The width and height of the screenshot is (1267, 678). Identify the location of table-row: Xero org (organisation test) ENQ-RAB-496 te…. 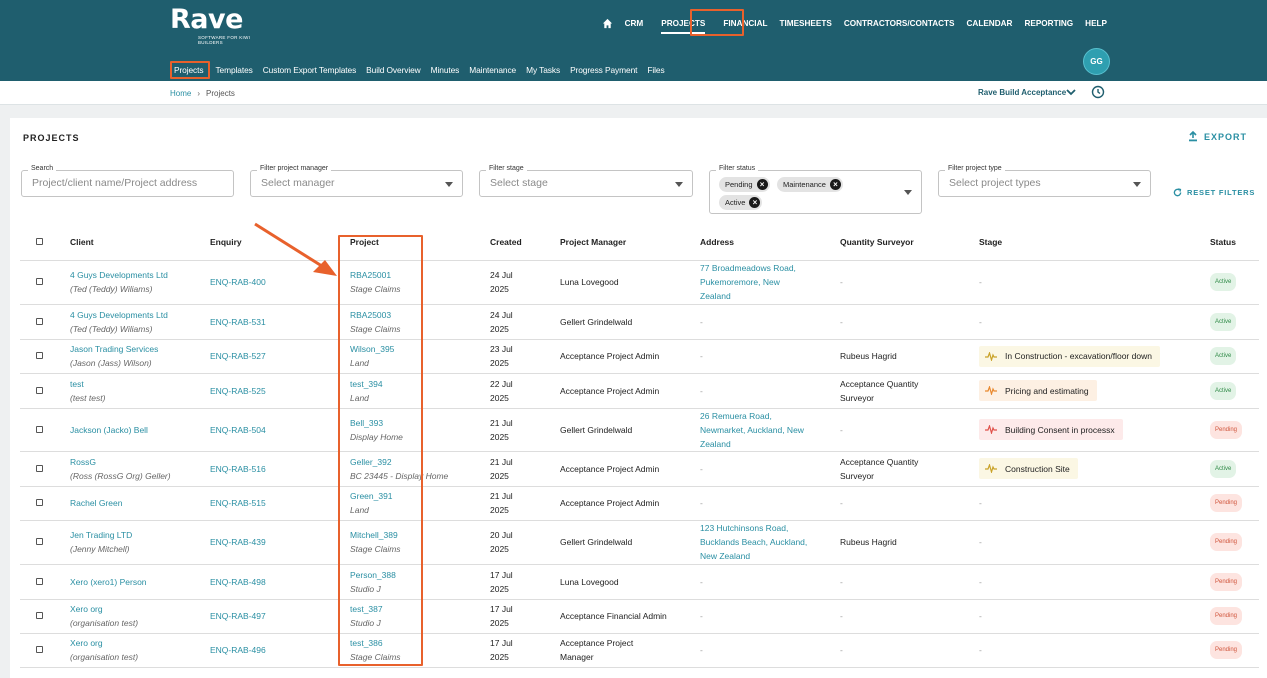
(639, 650).